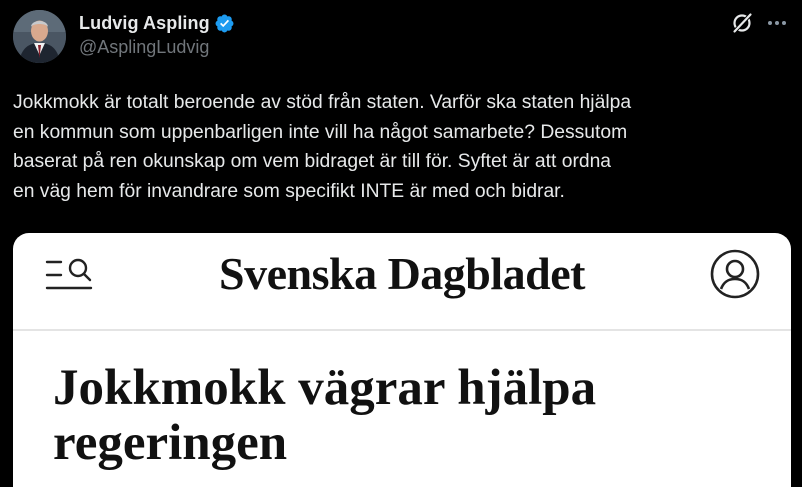 The width and height of the screenshot is (802, 487). I want to click on handle: @AsplingLudvig, so click(157, 47).